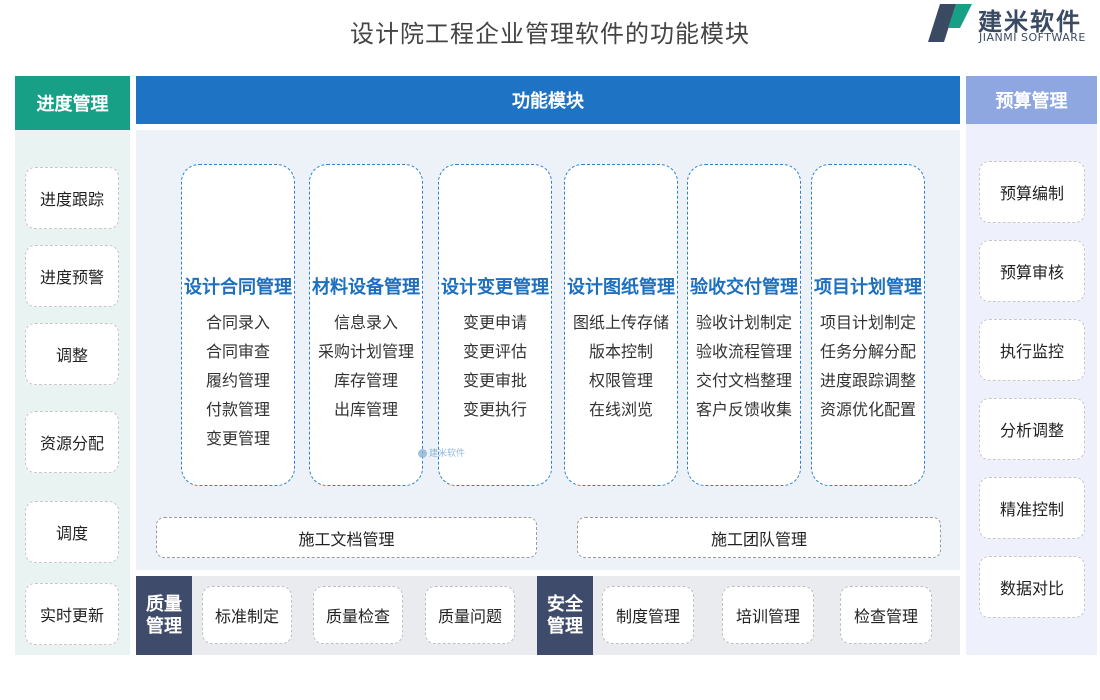 The image size is (1100, 700). I want to click on module-item: 变更执行, so click(494, 409).